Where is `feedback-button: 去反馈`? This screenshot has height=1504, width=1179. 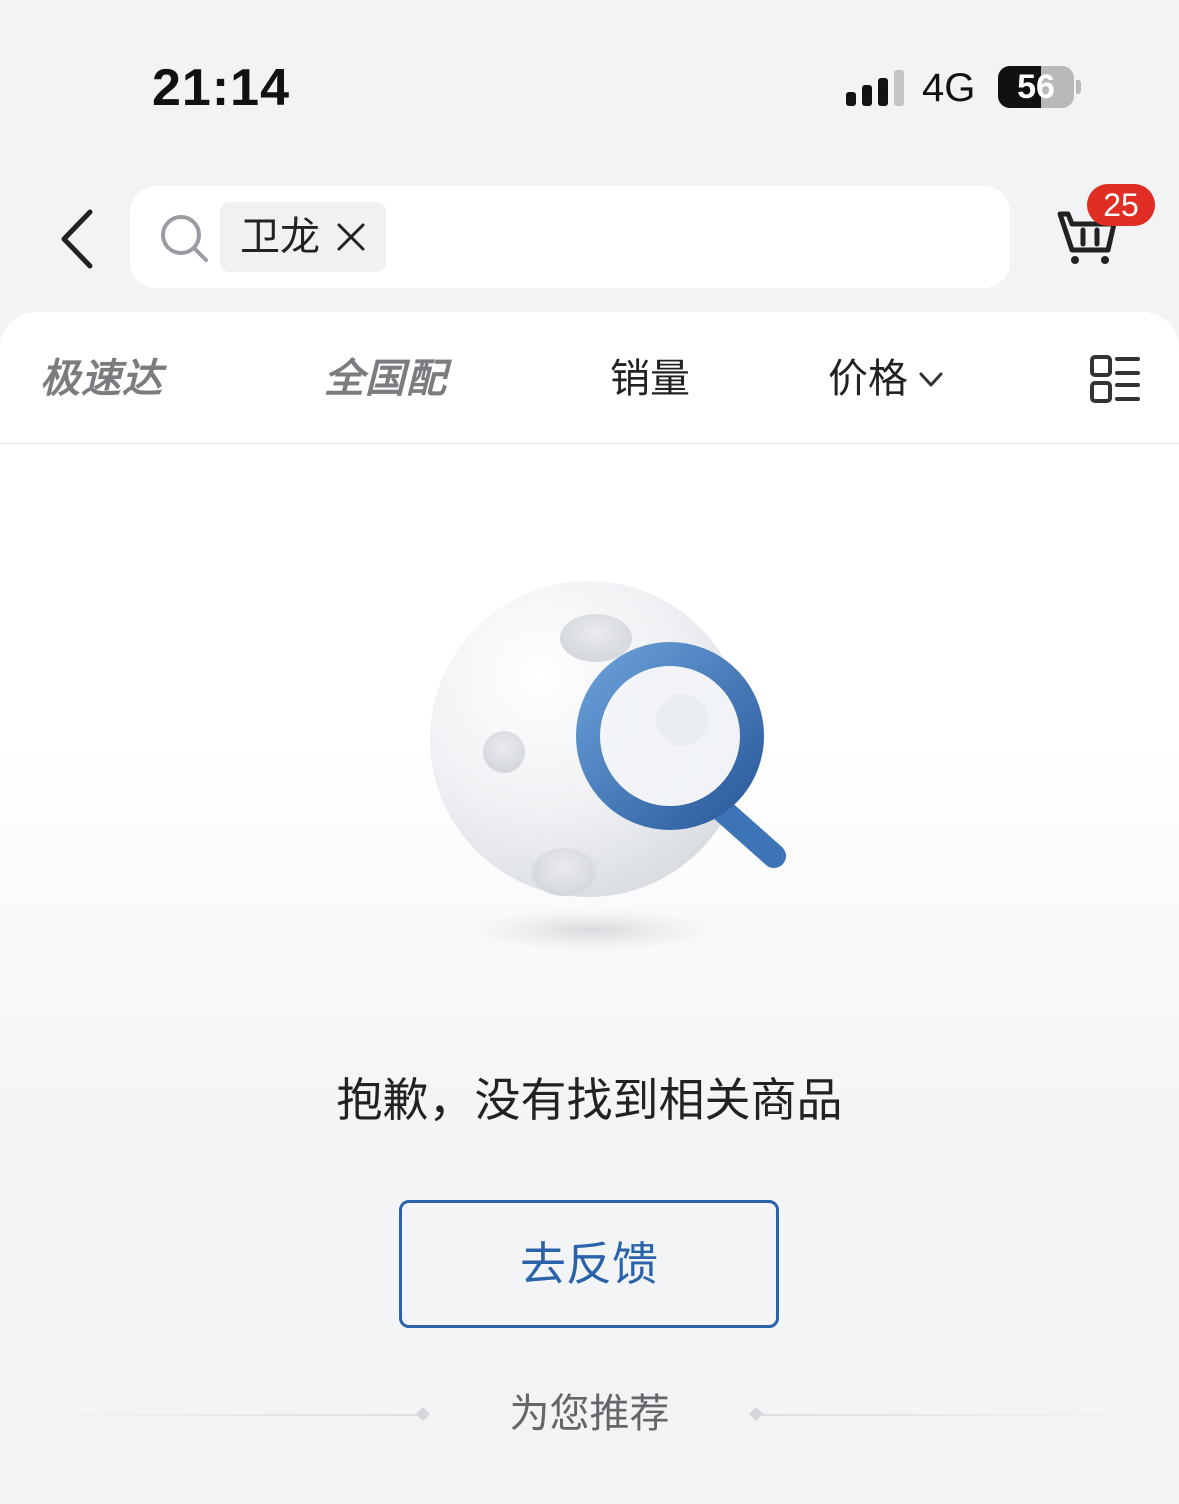
feedback-button: 去反馈 is located at coordinates (589, 1264).